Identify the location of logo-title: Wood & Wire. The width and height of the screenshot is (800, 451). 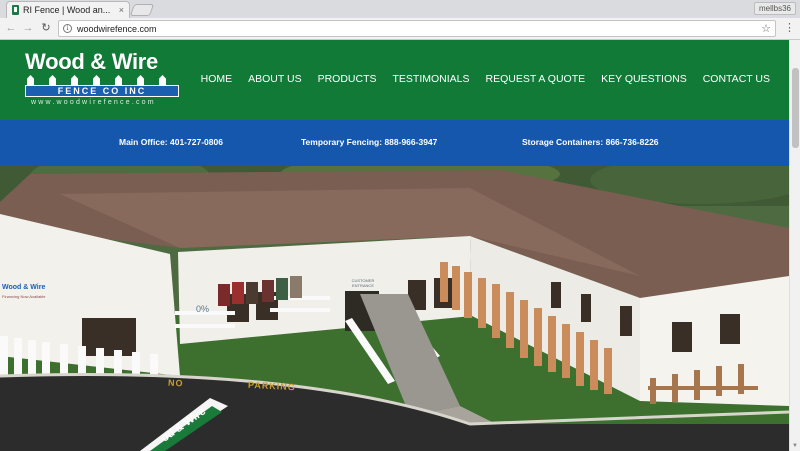
(91, 61).